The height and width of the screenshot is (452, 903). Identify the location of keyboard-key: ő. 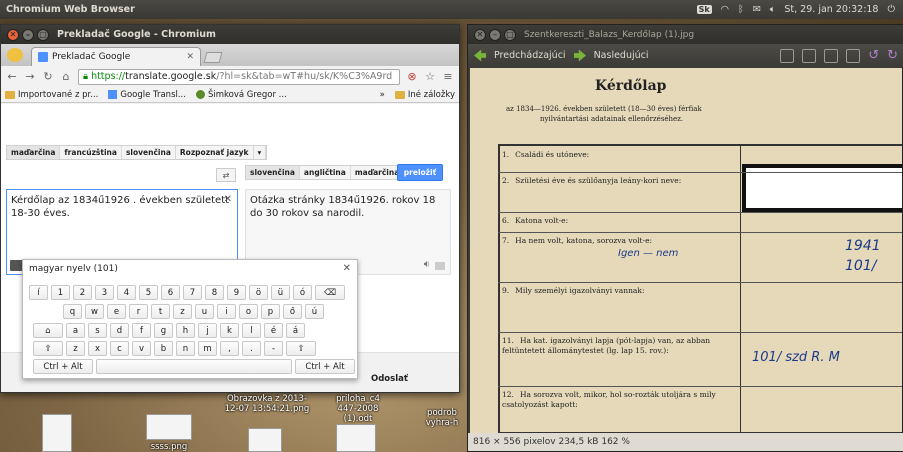
(292, 311).